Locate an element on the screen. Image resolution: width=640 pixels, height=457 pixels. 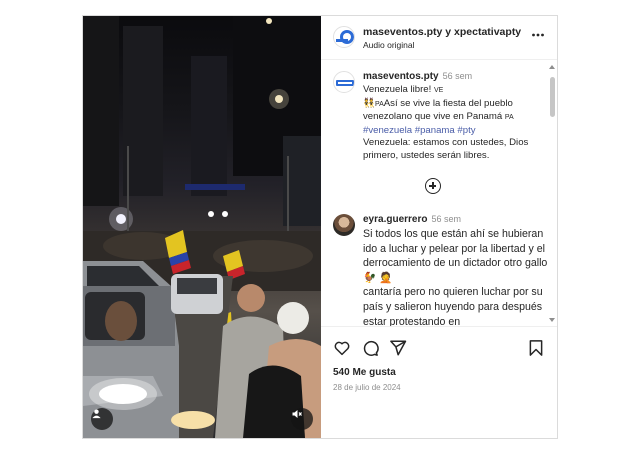
caption-age: 56 sem is located at coordinates (458, 76).